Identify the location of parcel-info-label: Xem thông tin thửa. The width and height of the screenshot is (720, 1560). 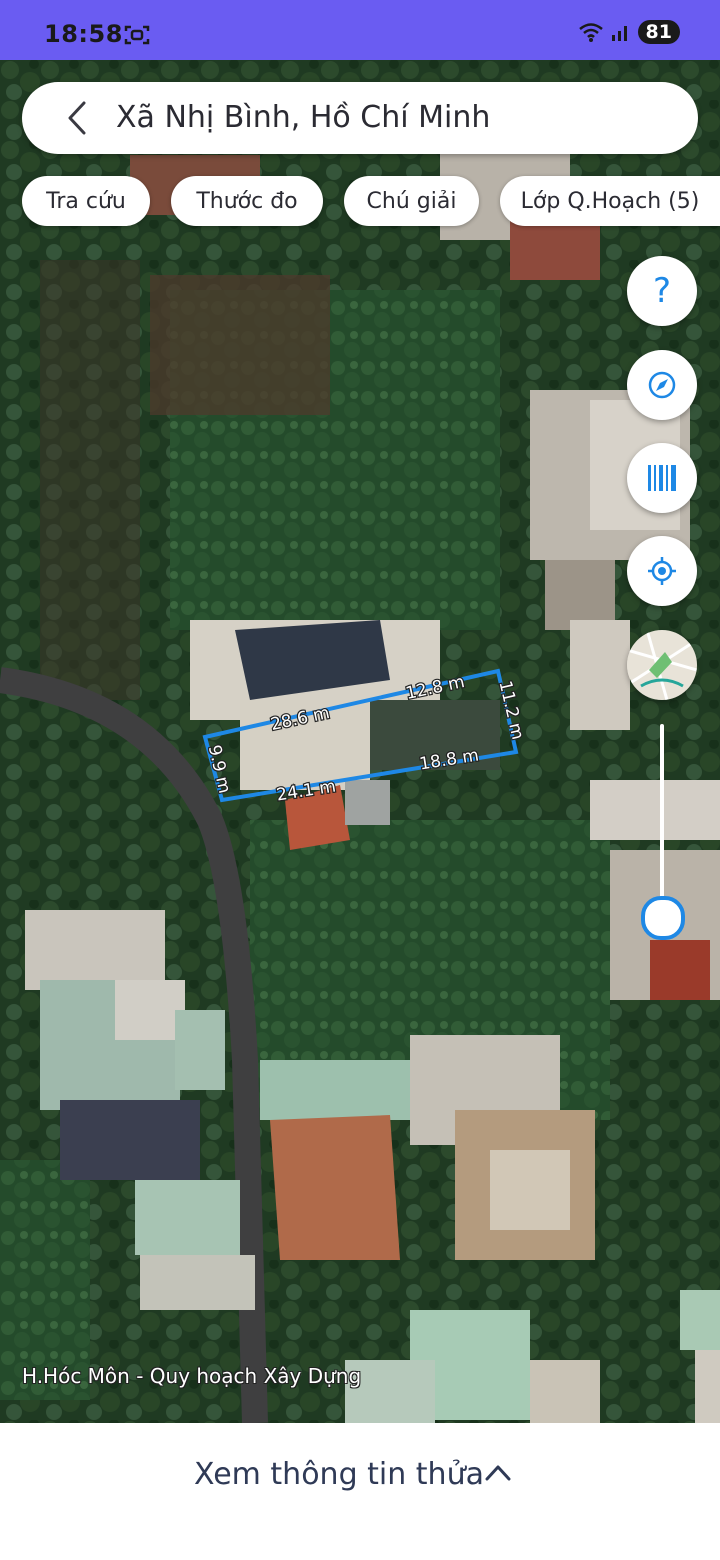
(339, 1474).